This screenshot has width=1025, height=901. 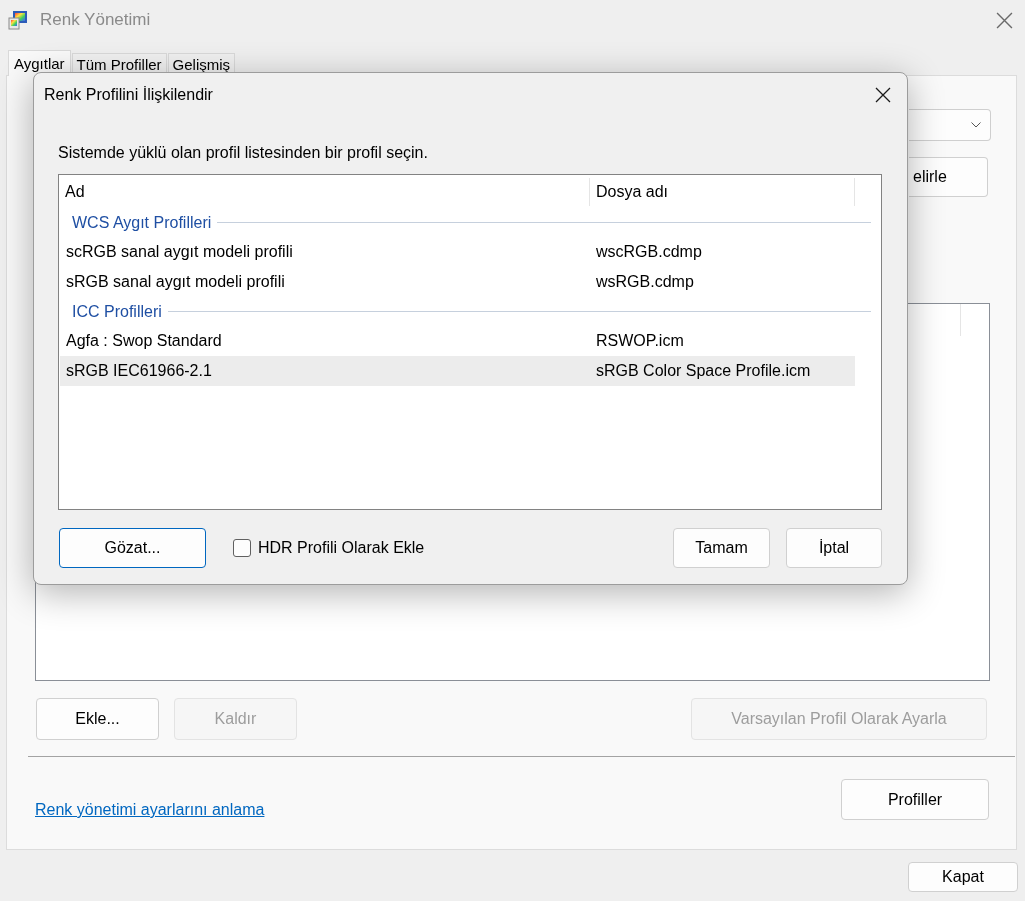 What do you see at coordinates (703, 371) in the screenshot?
I see `file-name-cell-text: sRGB Color Space Profile.icm` at bounding box center [703, 371].